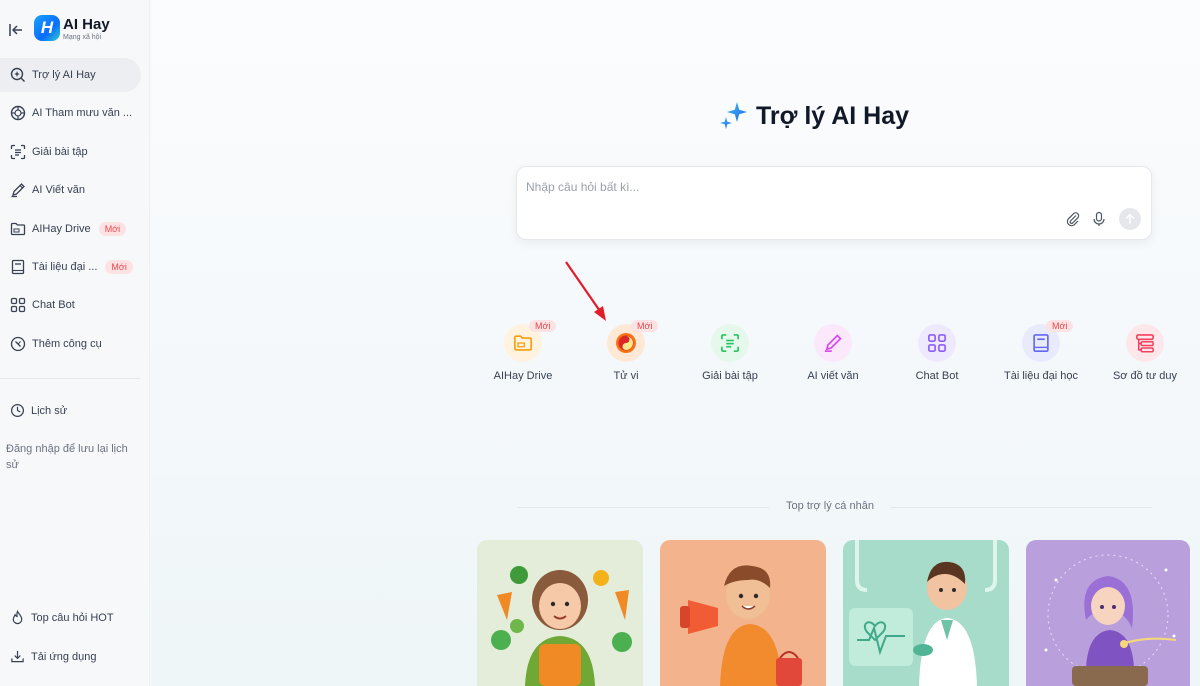 The height and width of the screenshot is (686, 1200). I want to click on tool-label: Tử vi, so click(626, 376).